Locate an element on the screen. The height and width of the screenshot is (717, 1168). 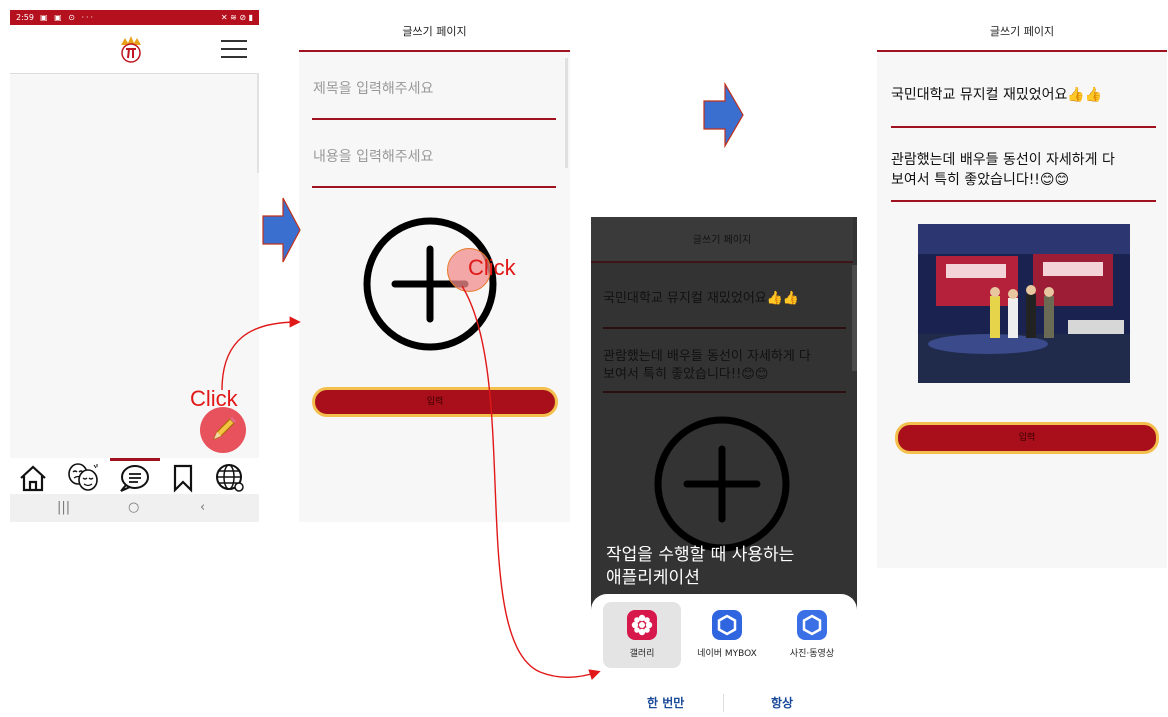
status-right-icons: ✕ ≋ ⊘ ▮ is located at coordinates (236, 17).